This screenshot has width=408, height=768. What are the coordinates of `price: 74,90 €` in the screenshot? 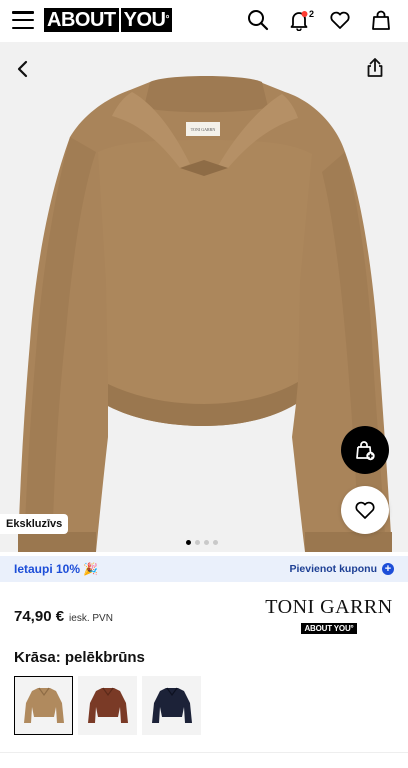 It's located at (39, 616).